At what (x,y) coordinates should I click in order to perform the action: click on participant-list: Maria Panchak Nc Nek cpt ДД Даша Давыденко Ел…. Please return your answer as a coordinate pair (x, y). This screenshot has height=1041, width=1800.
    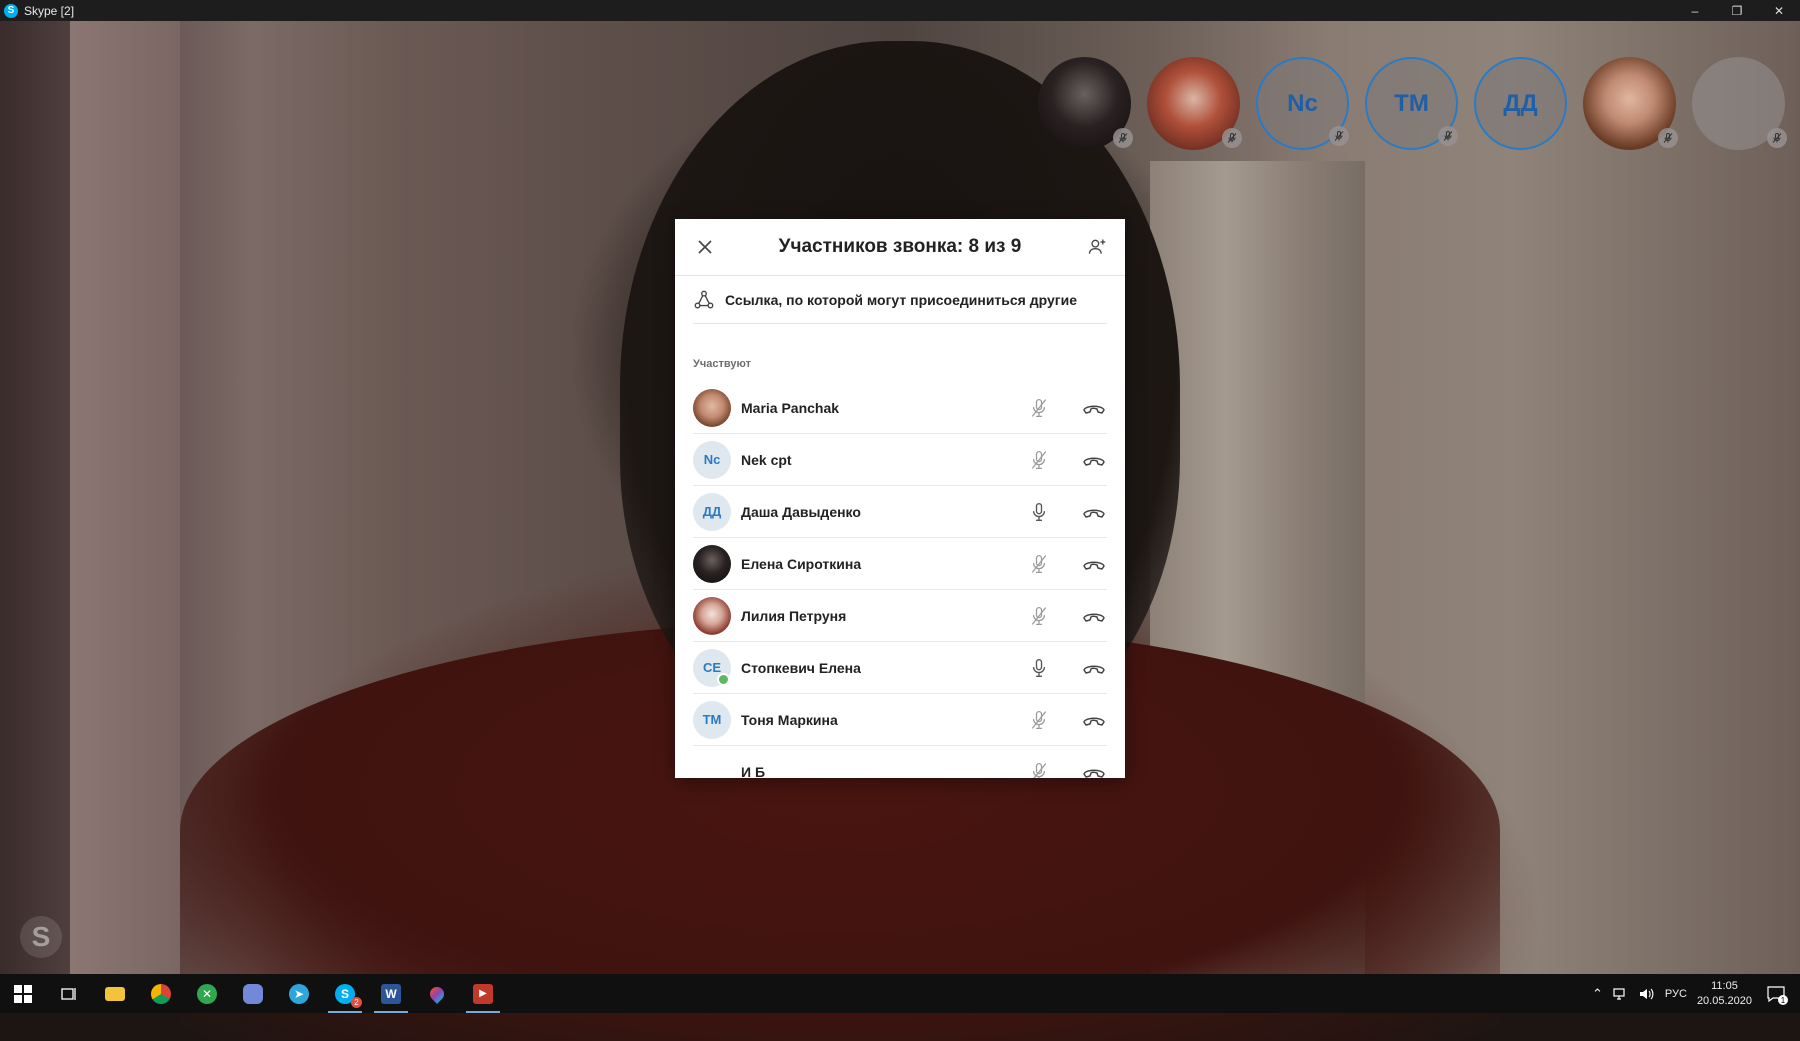
    Looking at the image, I should click on (900, 580).